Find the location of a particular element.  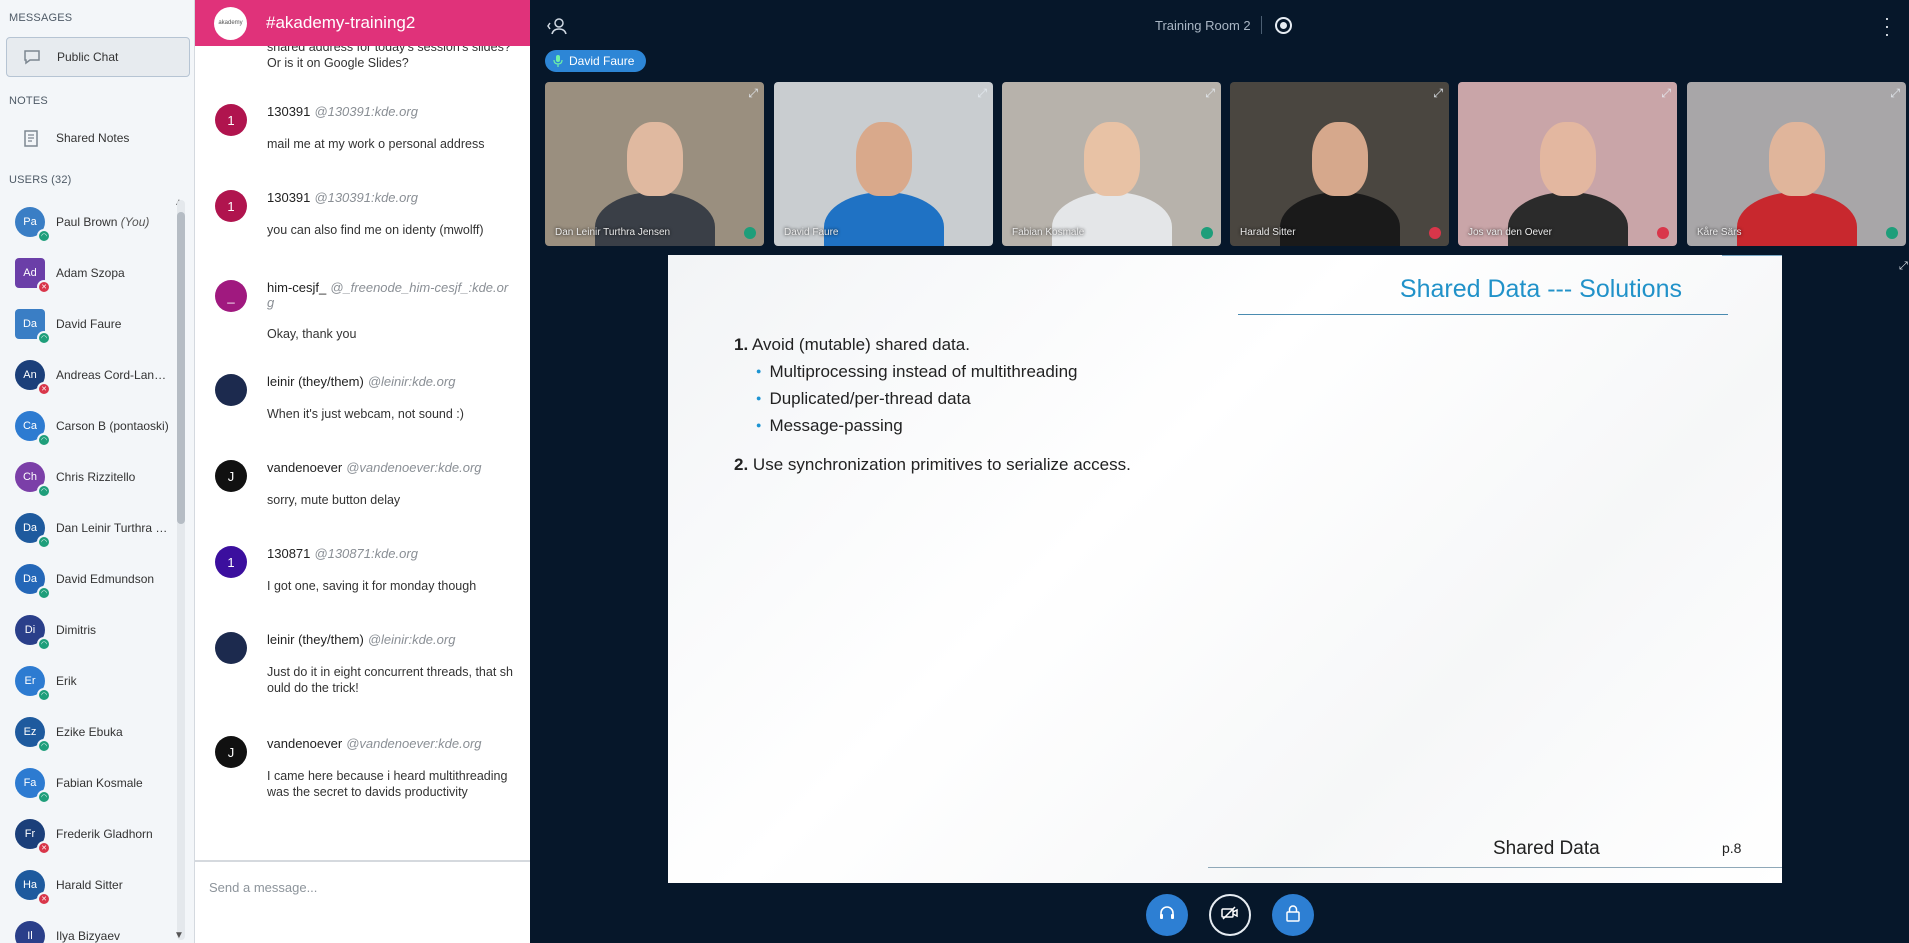

webcam-tile: ⤢ Fabian Kosmale is located at coordinates (1111, 164).